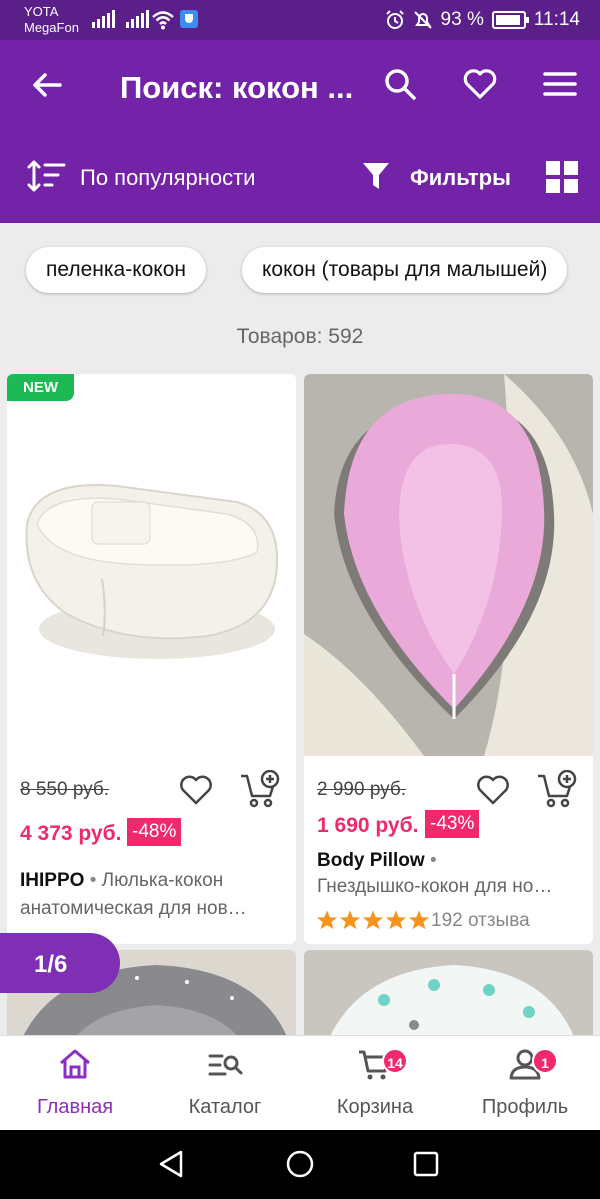 The image size is (600, 1199). What do you see at coordinates (167, 178) in the screenshot?
I see `sort-button: По популярности` at bounding box center [167, 178].